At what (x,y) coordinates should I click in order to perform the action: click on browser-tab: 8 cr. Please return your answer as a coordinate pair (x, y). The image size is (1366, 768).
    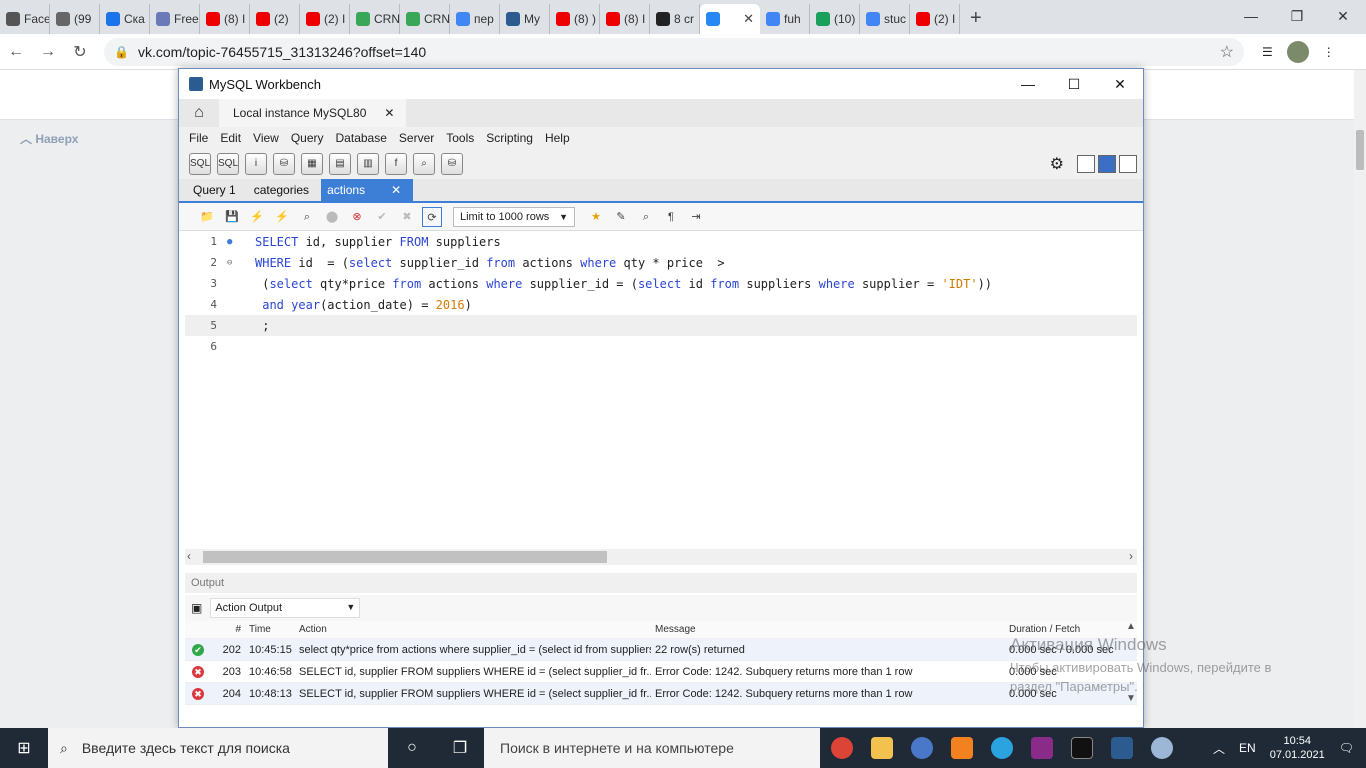
    Looking at the image, I should click on (675, 19).